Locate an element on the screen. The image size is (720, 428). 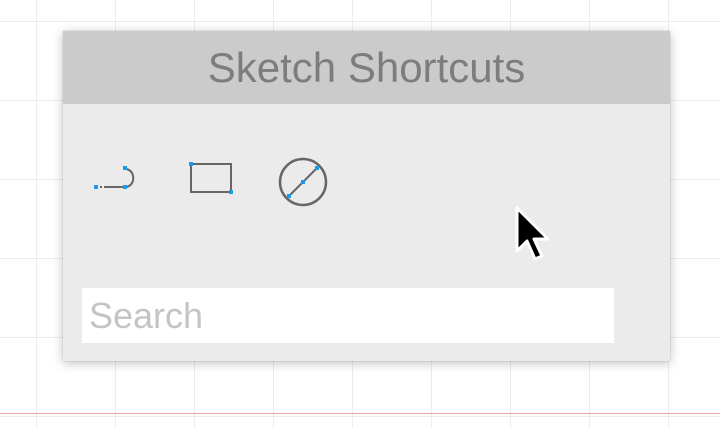
vector-path-icon is located at coordinates (114, 177).